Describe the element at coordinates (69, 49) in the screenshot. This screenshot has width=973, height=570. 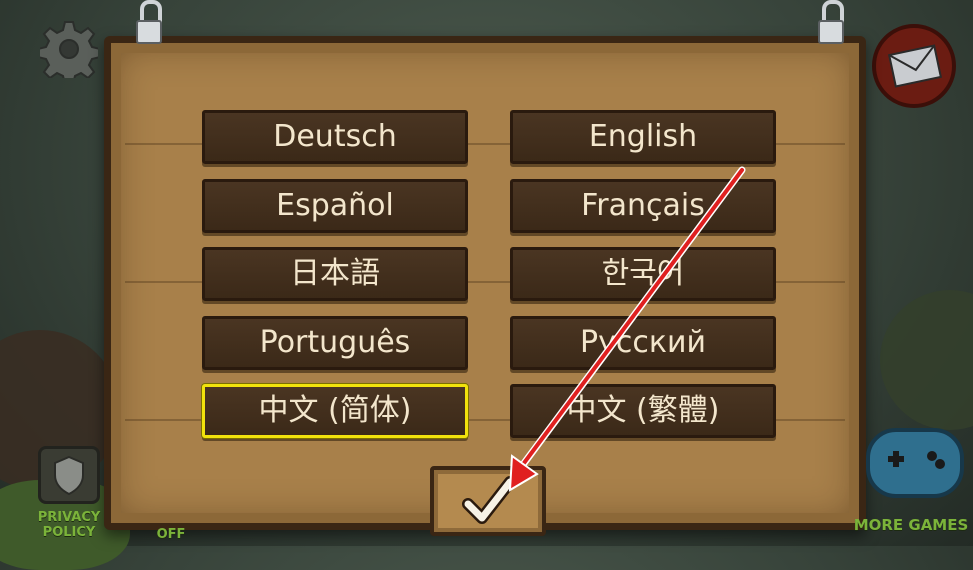
I see `gear-icon` at that location.